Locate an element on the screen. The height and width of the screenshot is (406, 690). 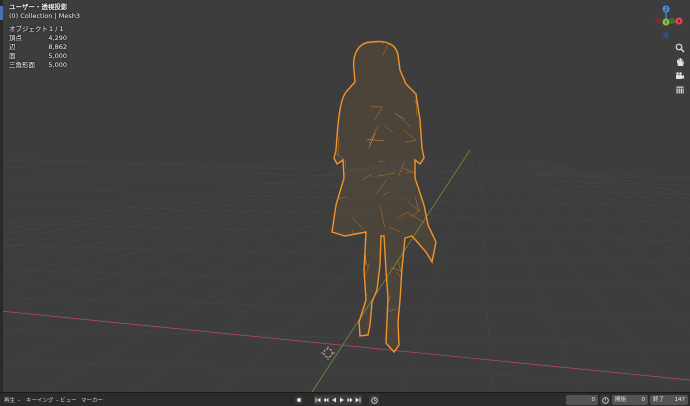
end-frame-field: 終了 147 is located at coordinates (669, 400).